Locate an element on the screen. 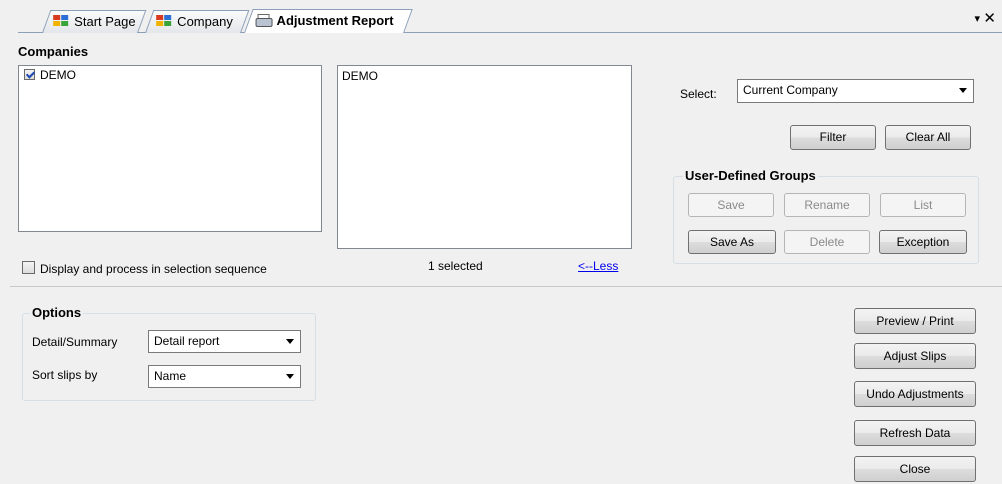 The height and width of the screenshot is (484, 1002). tab-adjustment-report-label: Adjustment Report is located at coordinates (335, 20).